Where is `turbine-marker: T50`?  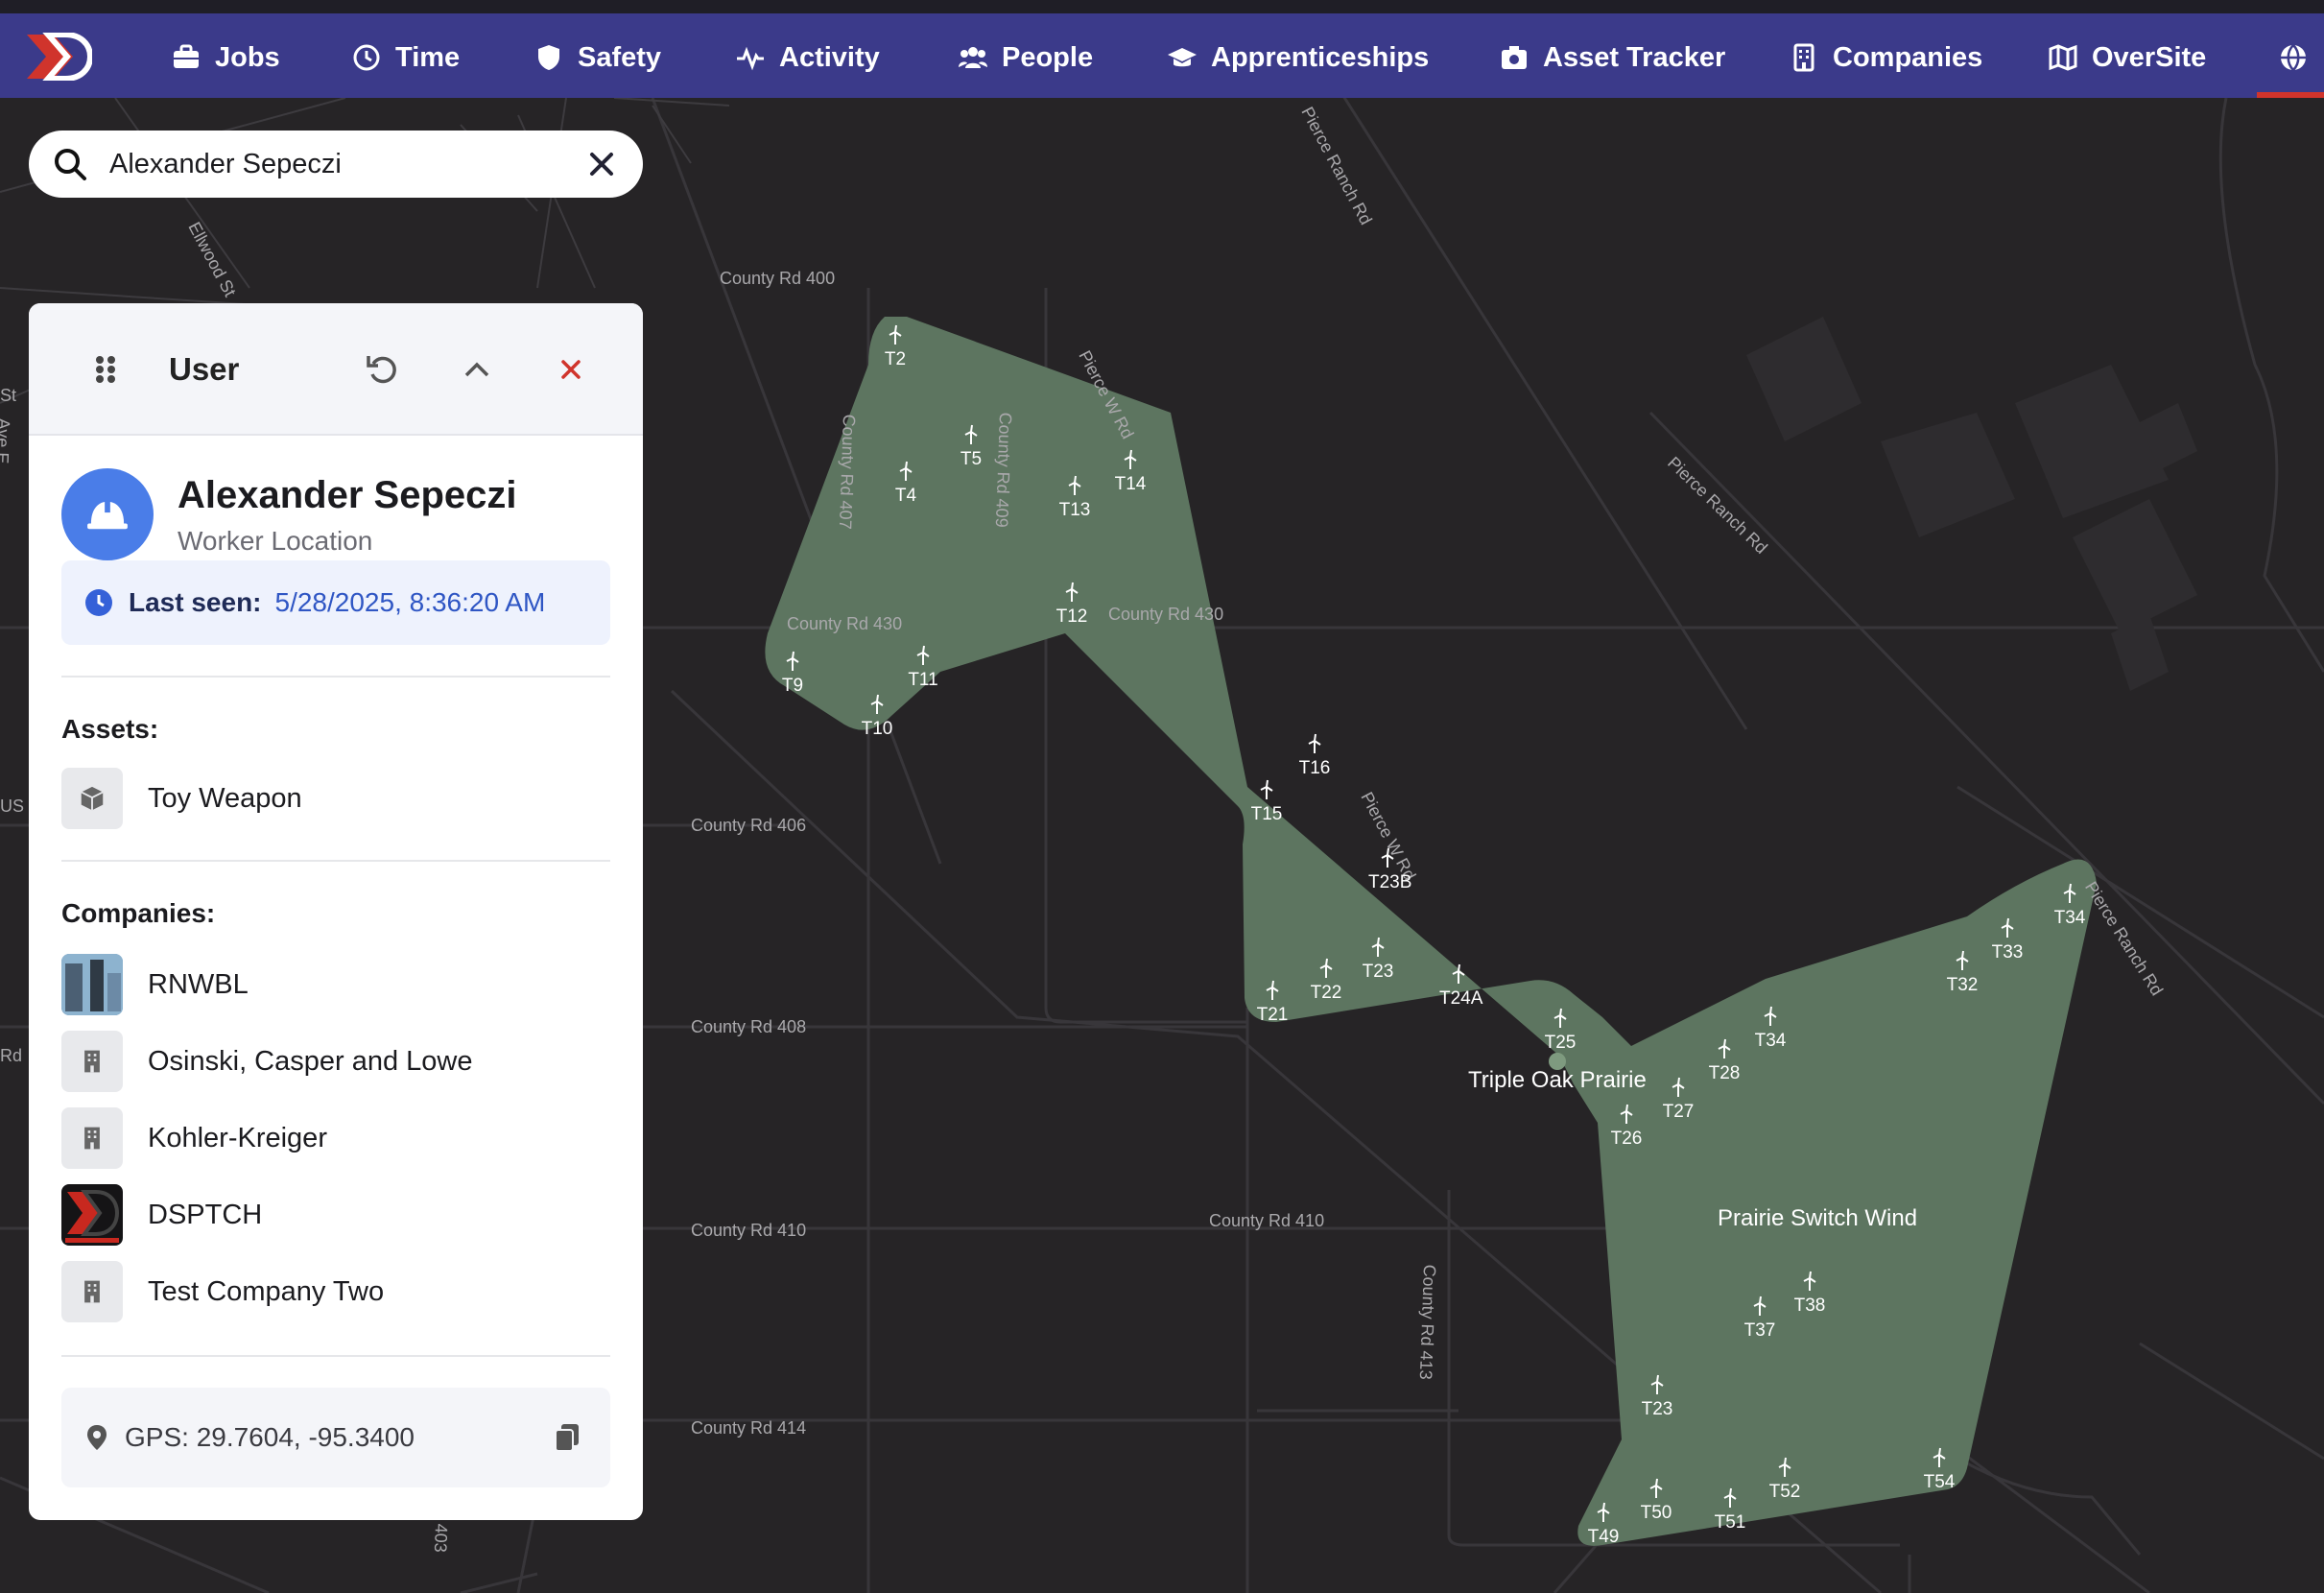
turbine-marker: T50 is located at coordinates (1656, 1500).